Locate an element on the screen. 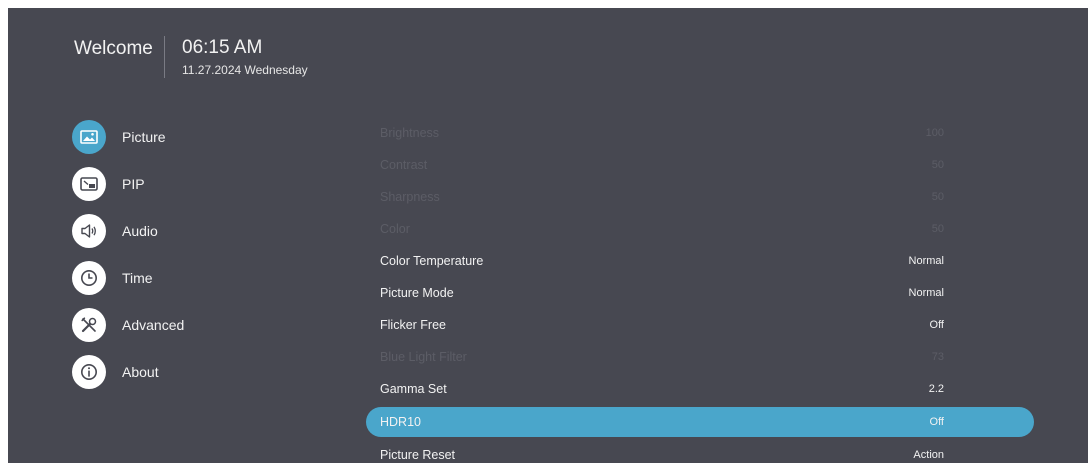  welcome-title: Welcome is located at coordinates (113, 48).